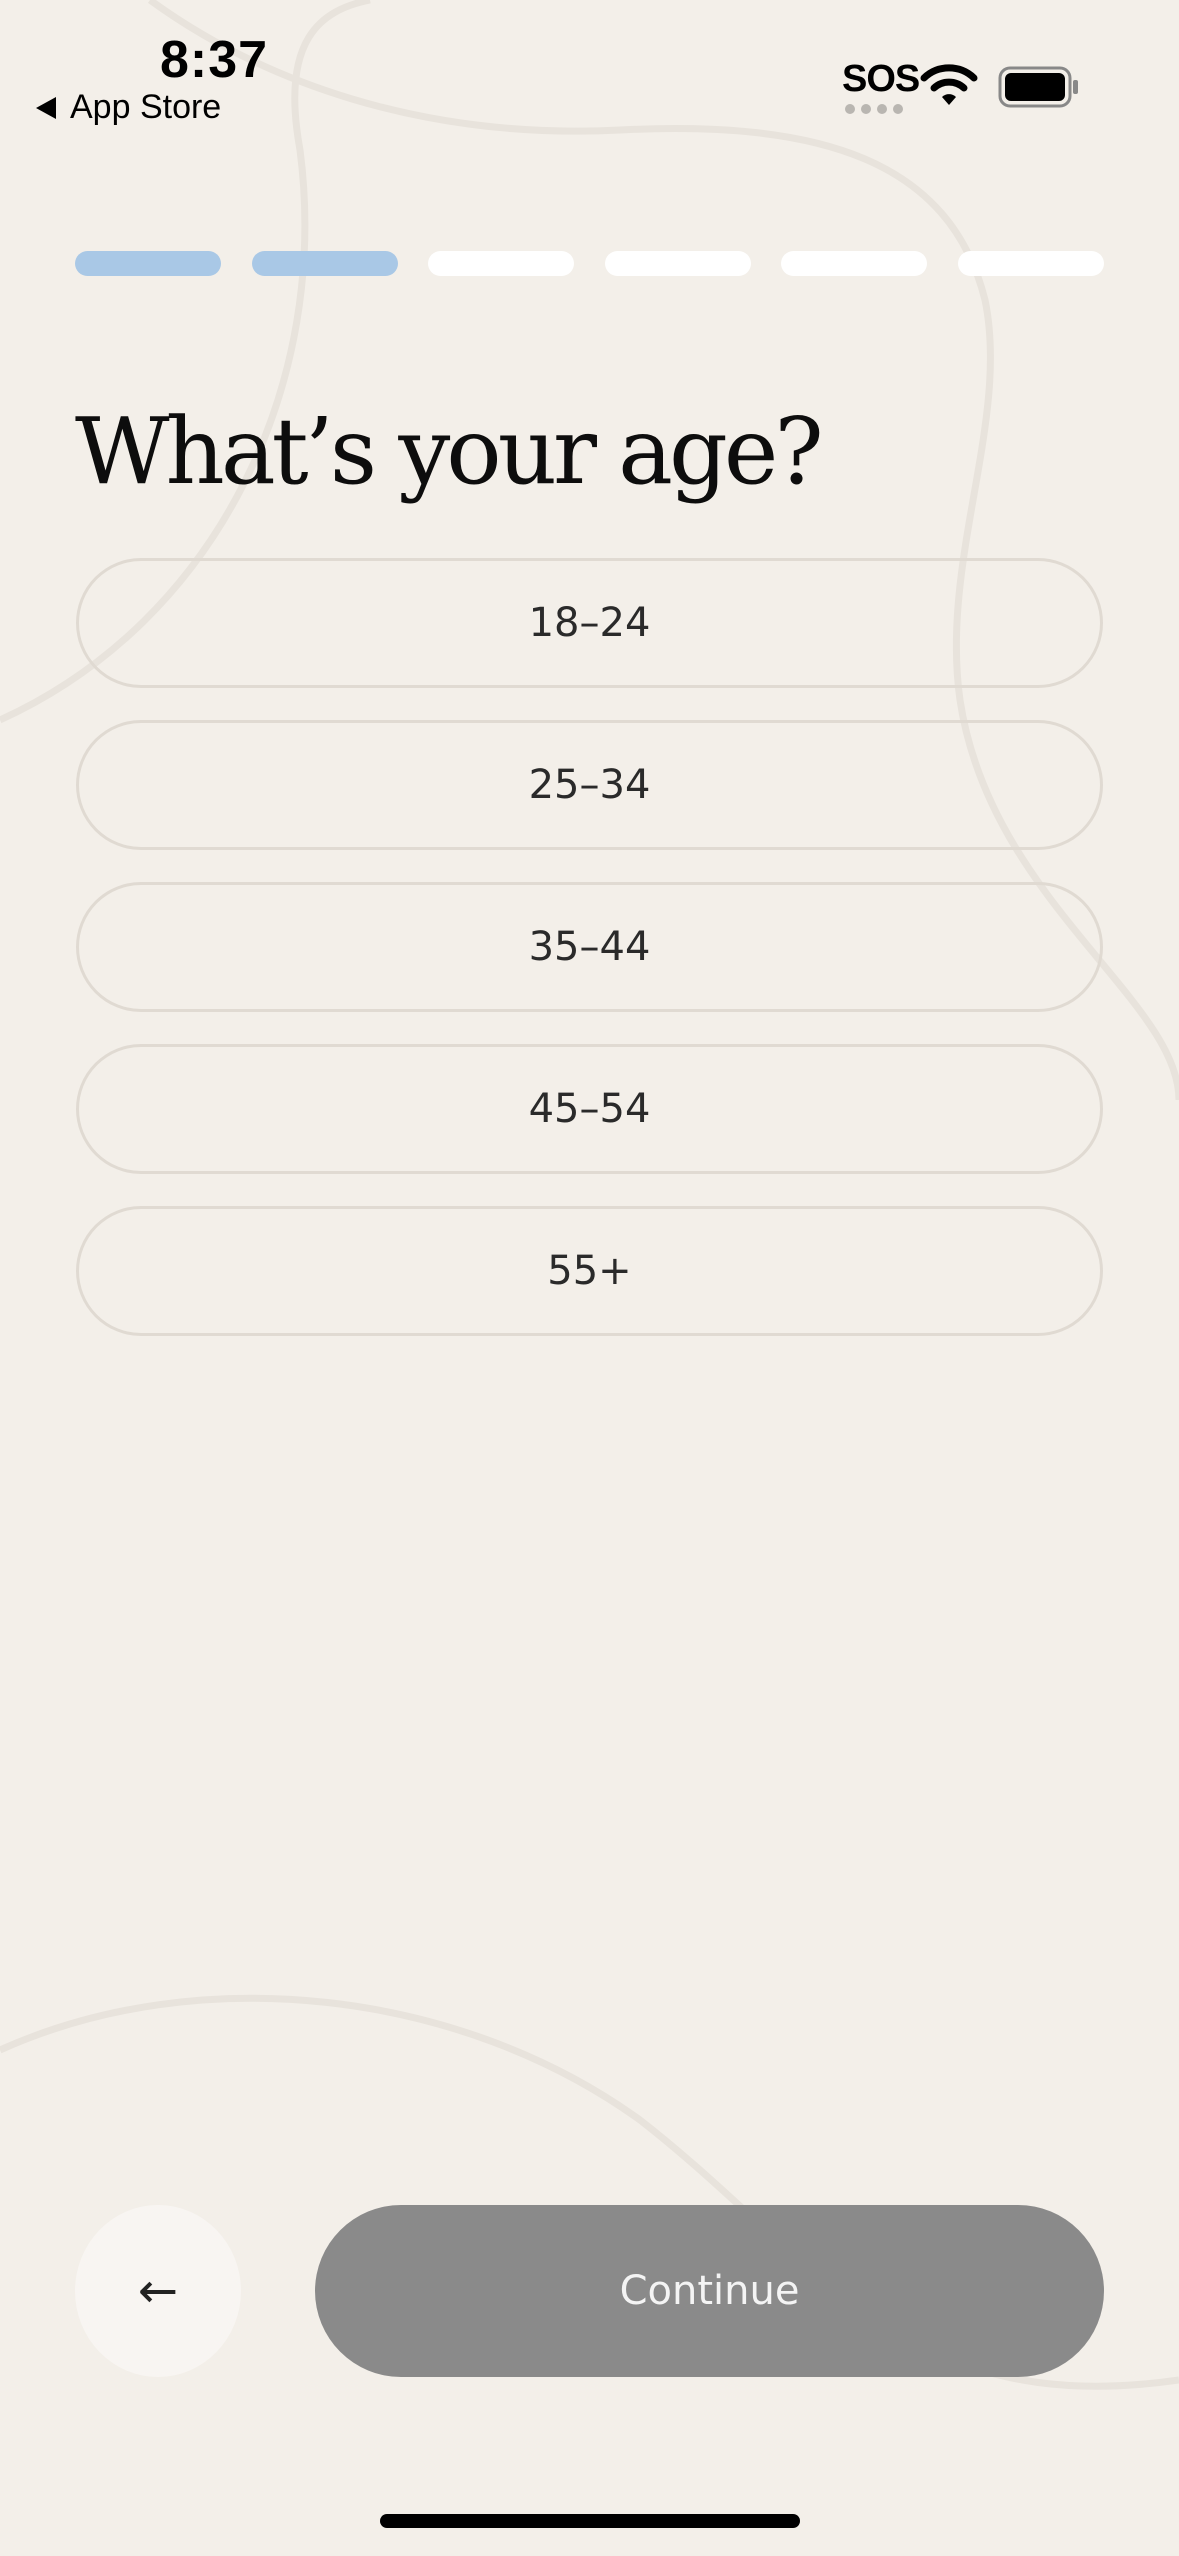 Image resolution: width=1179 pixels, height=2556 pixels. What do you see at coordinates (146, 107) in the screenshot?
I see `back-app-label: App Store` at bounding box center [146, 107].